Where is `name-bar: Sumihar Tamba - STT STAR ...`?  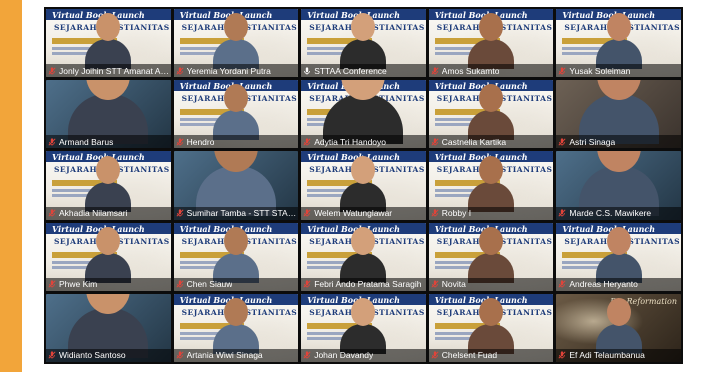
name-bar: Sumihar Tamba - STT STAR ... is located at coordinates (236, 213).